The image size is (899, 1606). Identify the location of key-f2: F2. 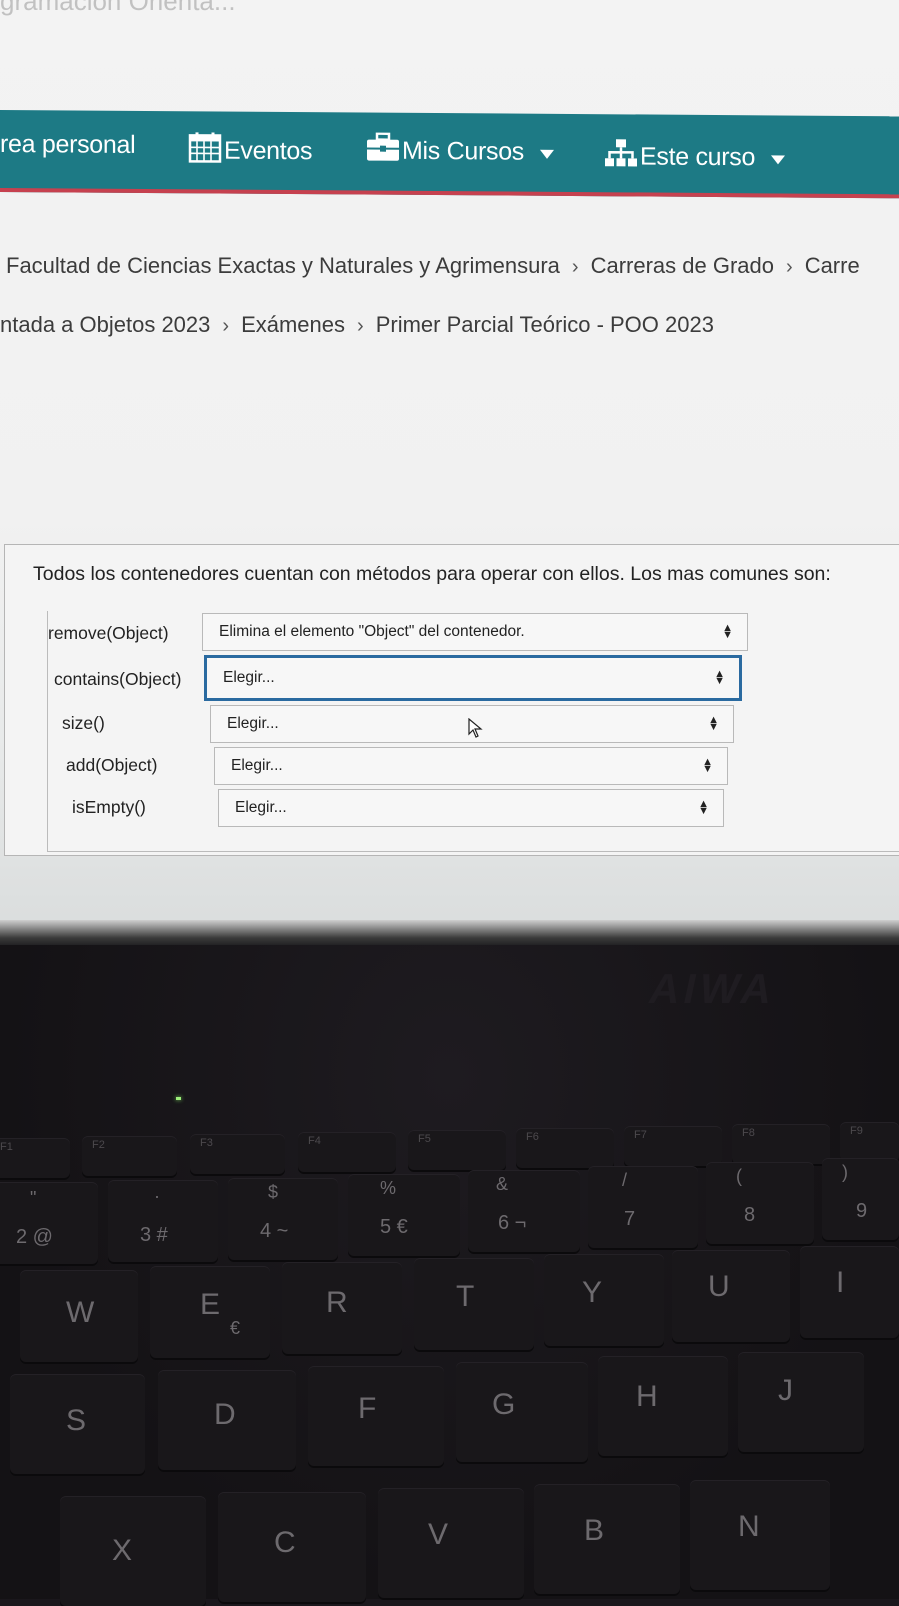
(129, 1156).